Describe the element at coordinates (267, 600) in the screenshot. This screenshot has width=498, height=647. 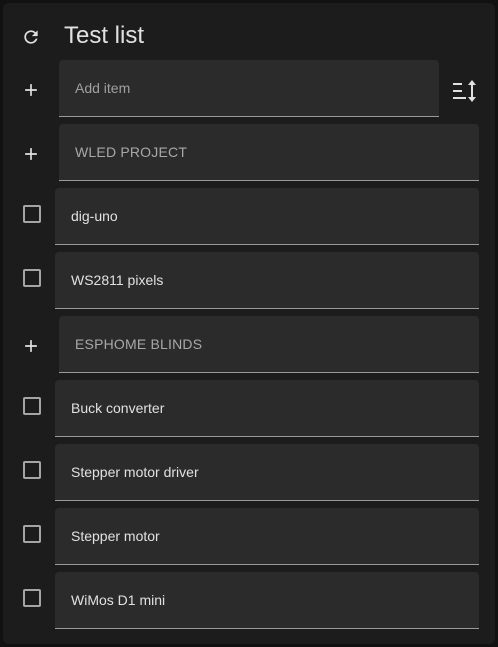
I see `item-field: WiMos D1 mini` at that location.